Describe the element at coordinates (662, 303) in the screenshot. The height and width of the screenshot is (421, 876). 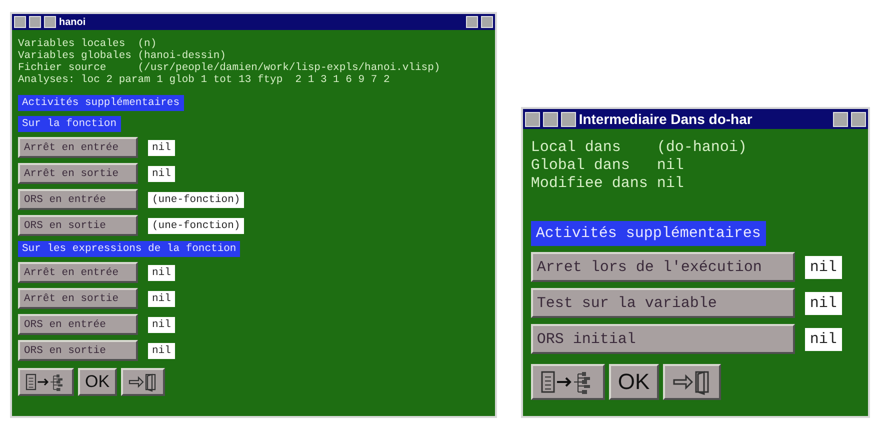
I see `option-button: Test sur la variable` at that location.